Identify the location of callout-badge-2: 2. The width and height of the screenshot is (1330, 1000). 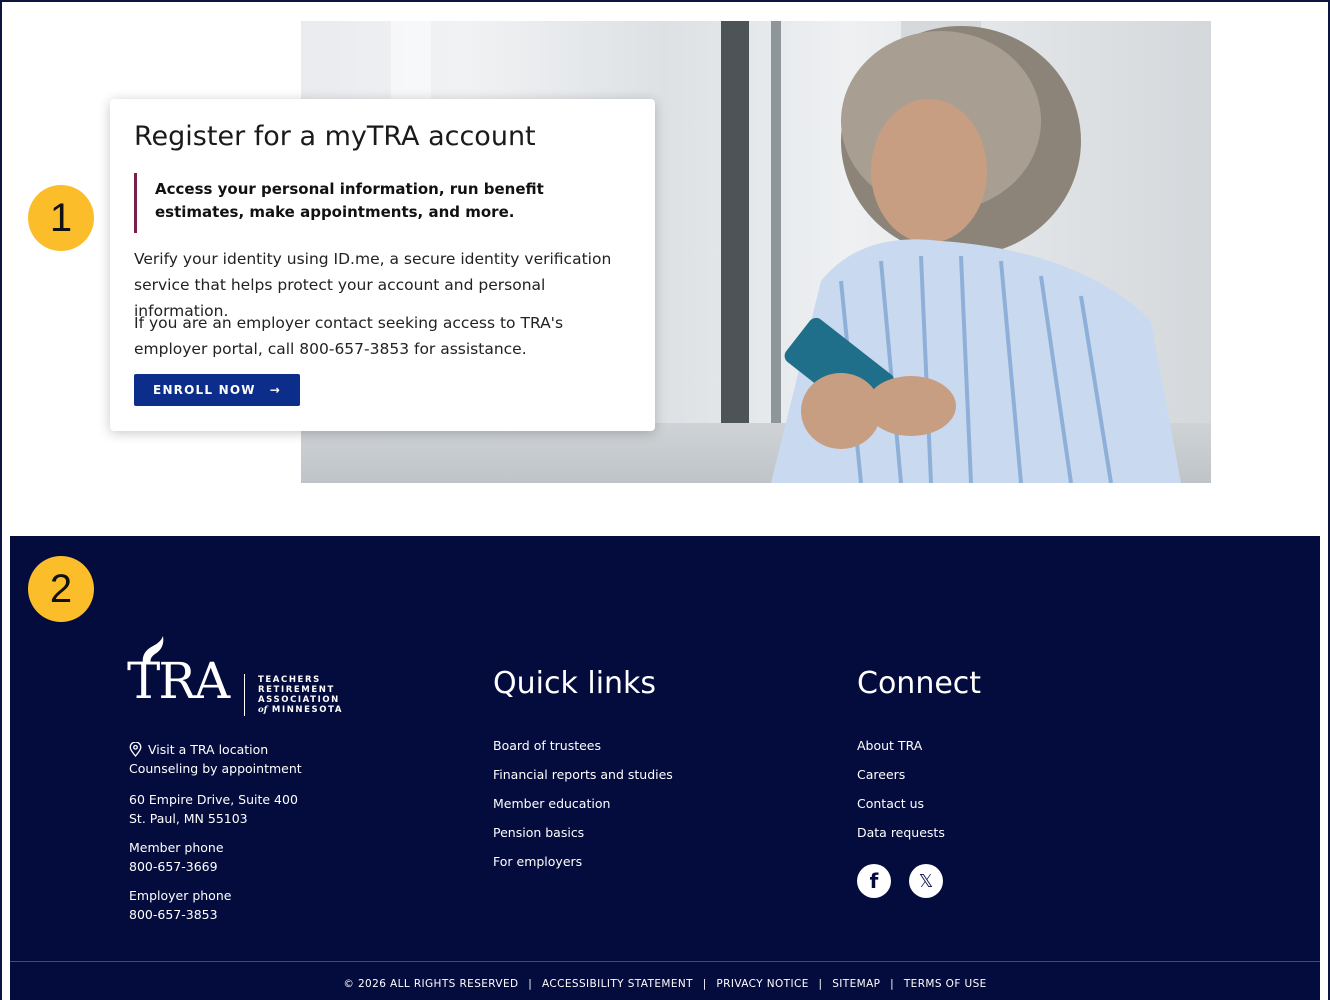
(61, 589).